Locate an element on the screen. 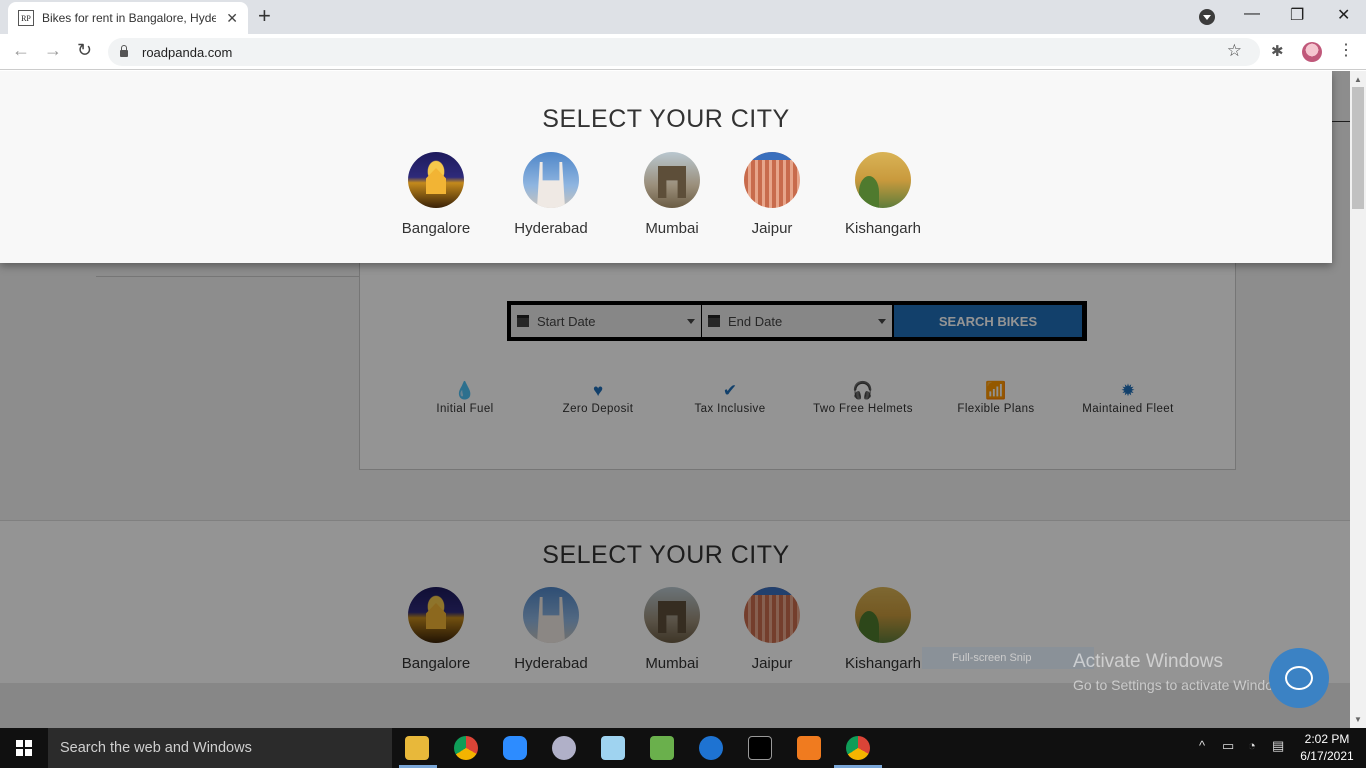 This screenshot has width=1366, height=768. tab-search-icon is located at coordinates (1207, 17).